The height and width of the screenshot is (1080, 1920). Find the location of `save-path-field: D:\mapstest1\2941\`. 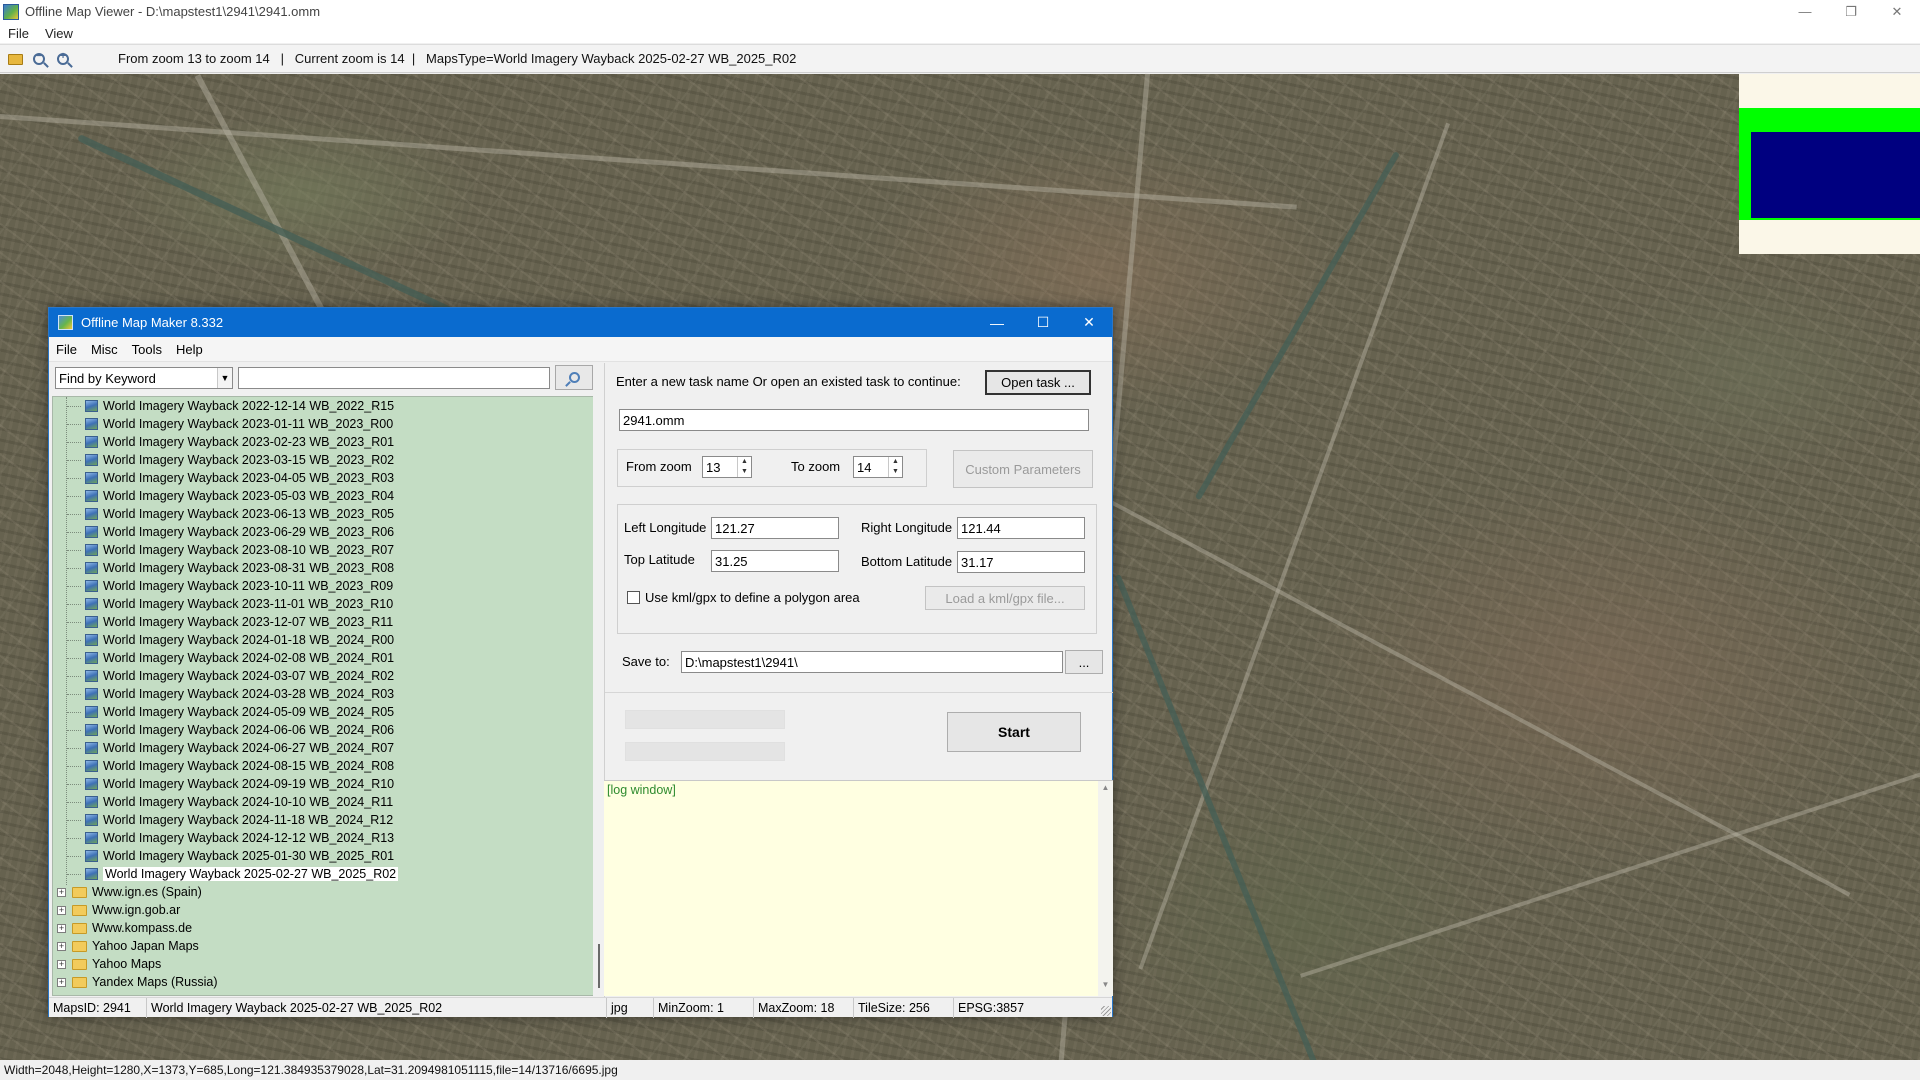

save-path-field: D:\mapstest1\2941\ is located at coordinates (872, 662).